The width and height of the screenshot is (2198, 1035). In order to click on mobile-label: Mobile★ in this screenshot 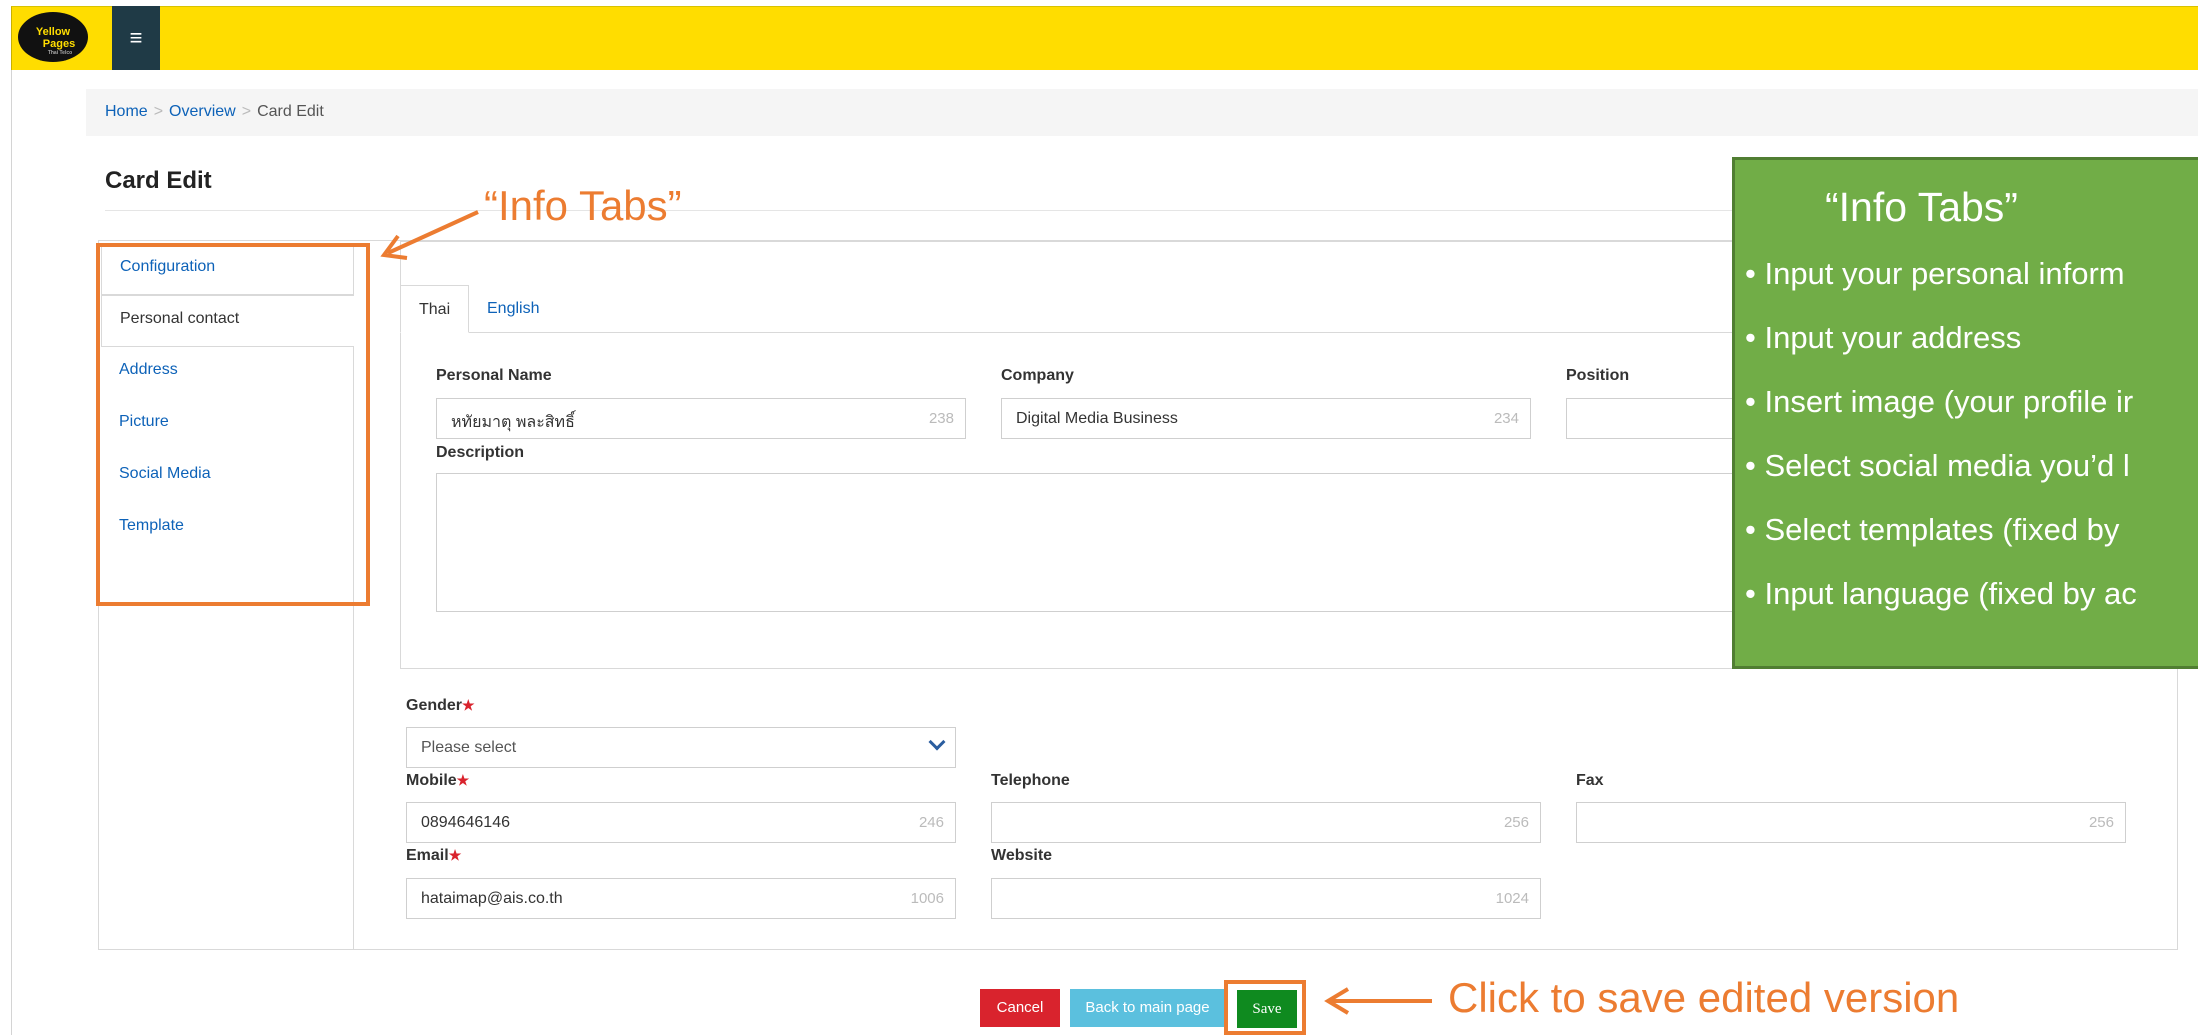, I will do `click(437, 781)`.